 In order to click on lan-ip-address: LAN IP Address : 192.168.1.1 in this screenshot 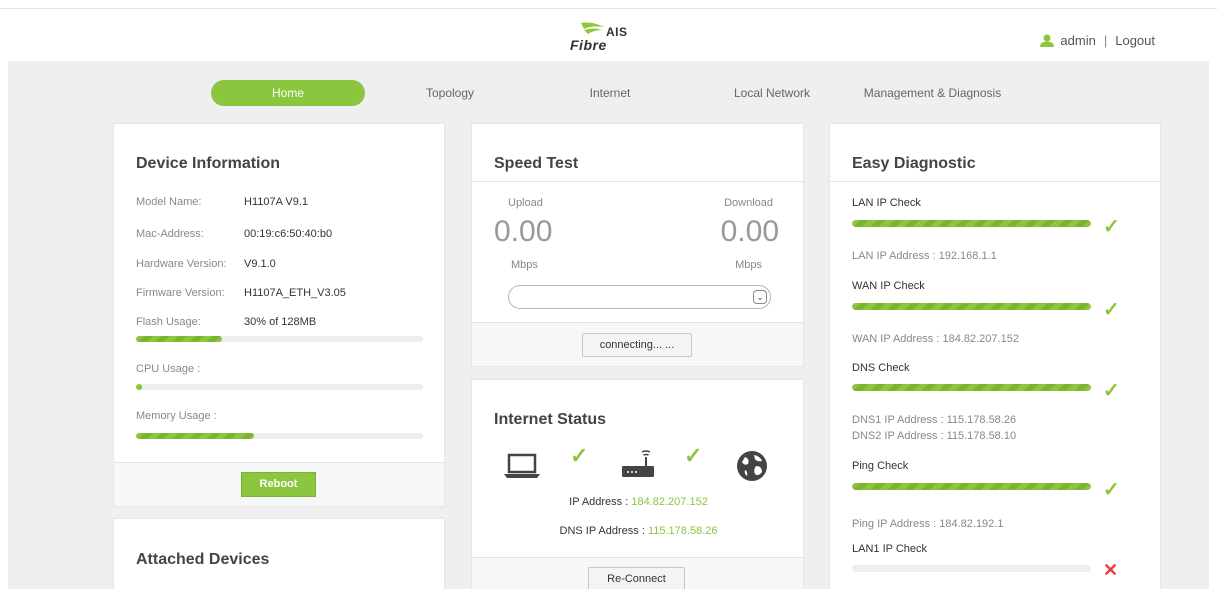, I will do `click(924, 256)`.